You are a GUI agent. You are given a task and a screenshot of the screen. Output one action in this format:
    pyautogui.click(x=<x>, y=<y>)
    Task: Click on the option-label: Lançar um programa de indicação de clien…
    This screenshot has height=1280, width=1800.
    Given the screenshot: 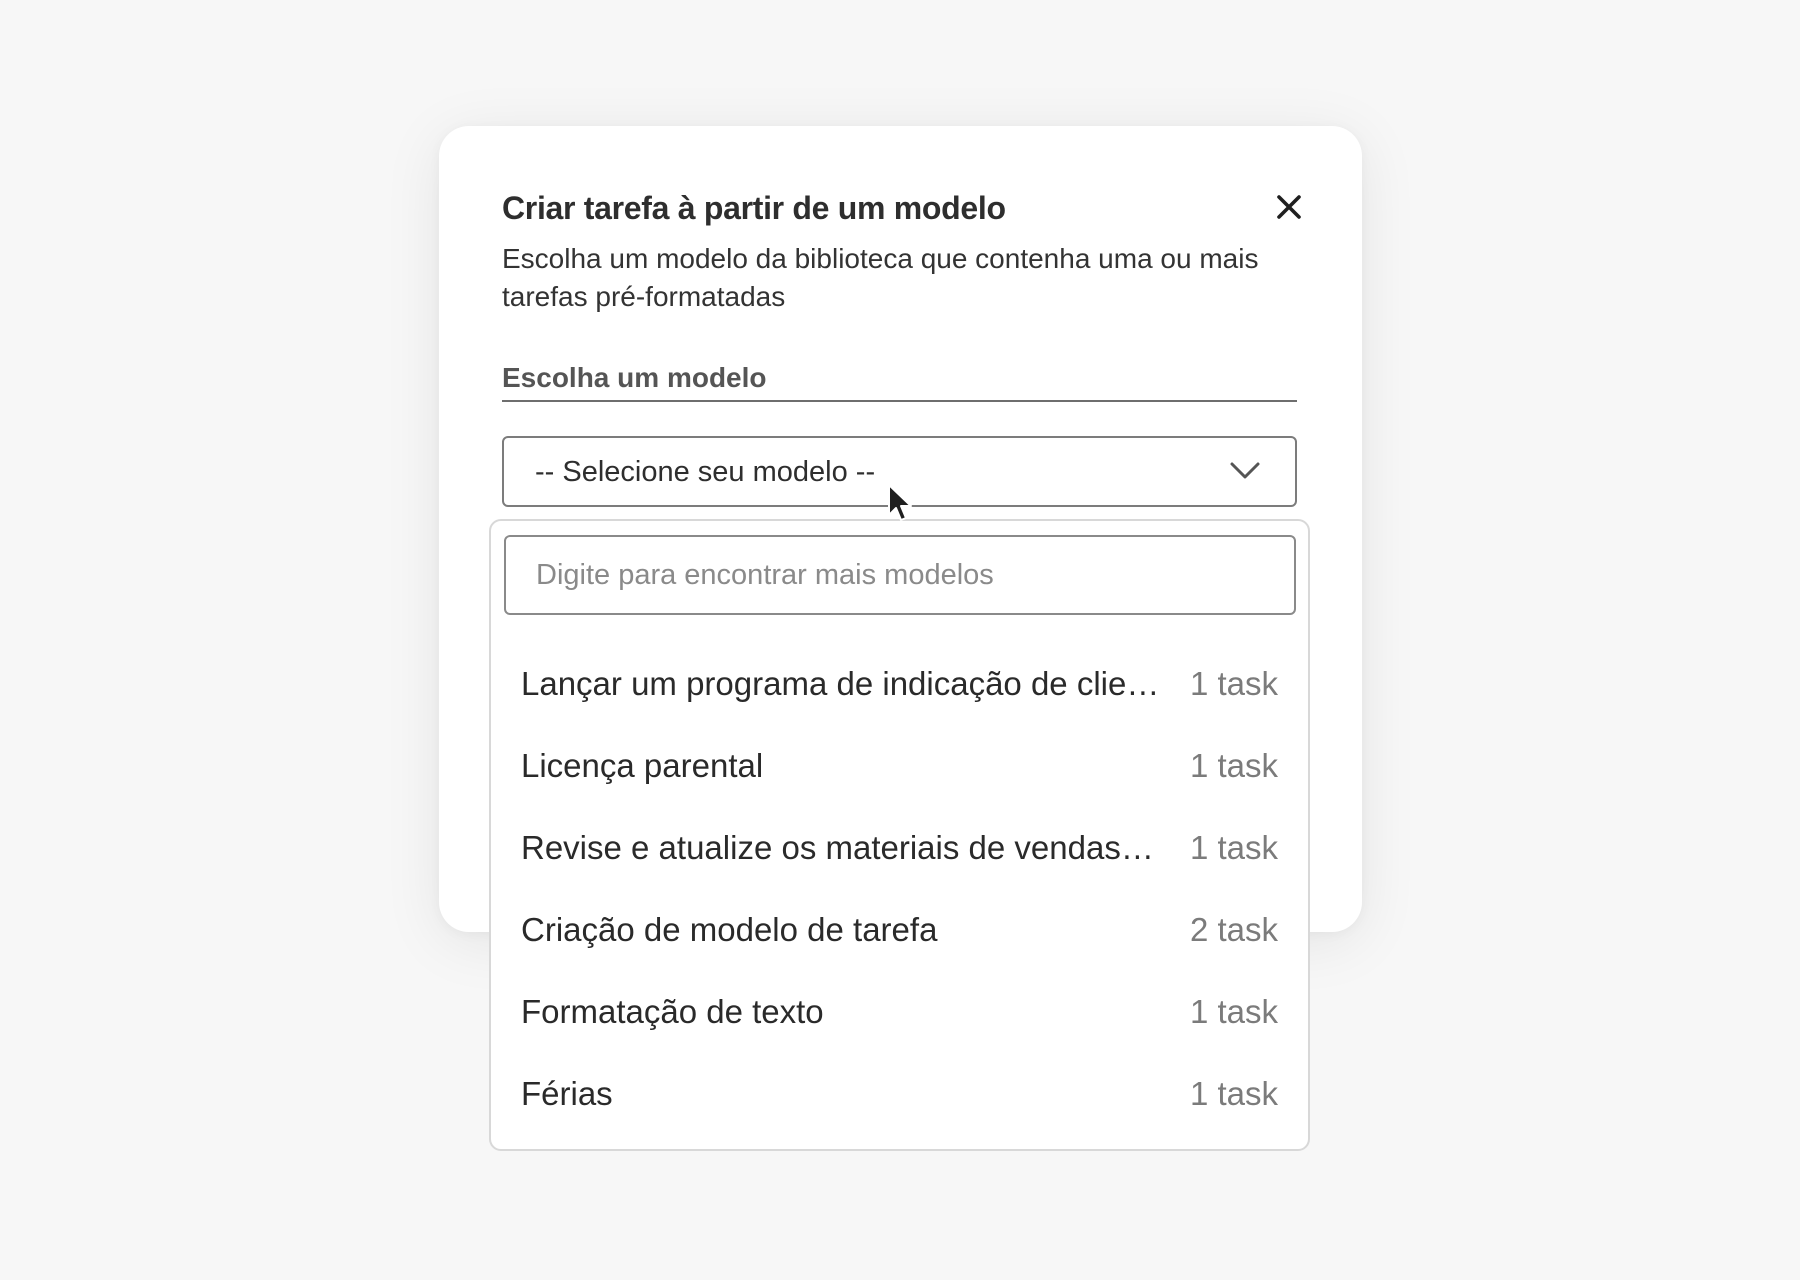 What is the action you would take?
    pyautogui.click(x=841, y=683)
    